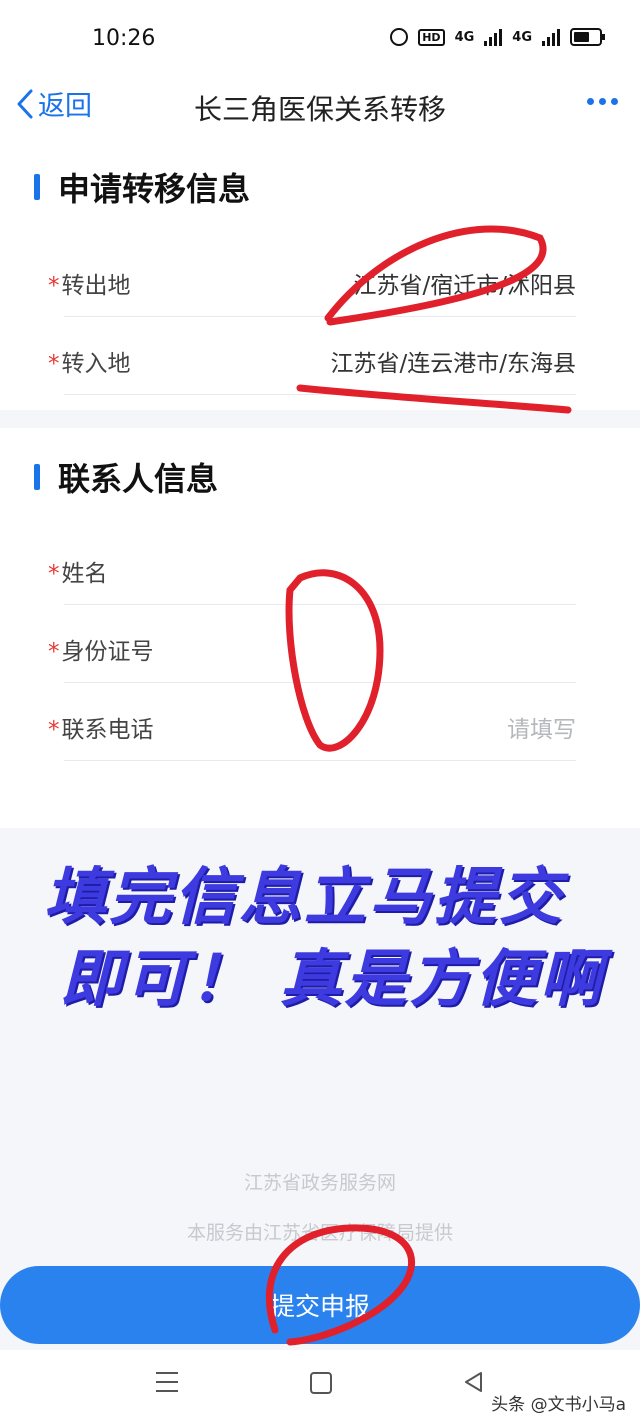  I want to click on submit-button: 提交申报, so click(320, 1305).